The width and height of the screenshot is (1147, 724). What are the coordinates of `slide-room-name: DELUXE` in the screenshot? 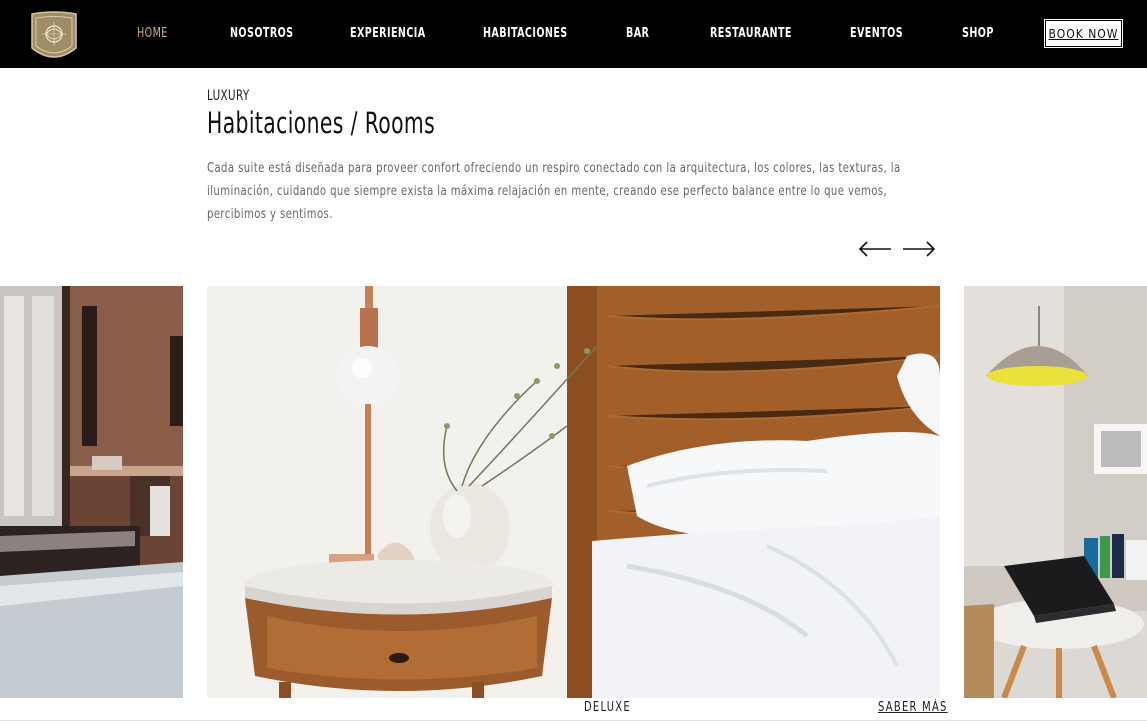 It's located at (607, 707).